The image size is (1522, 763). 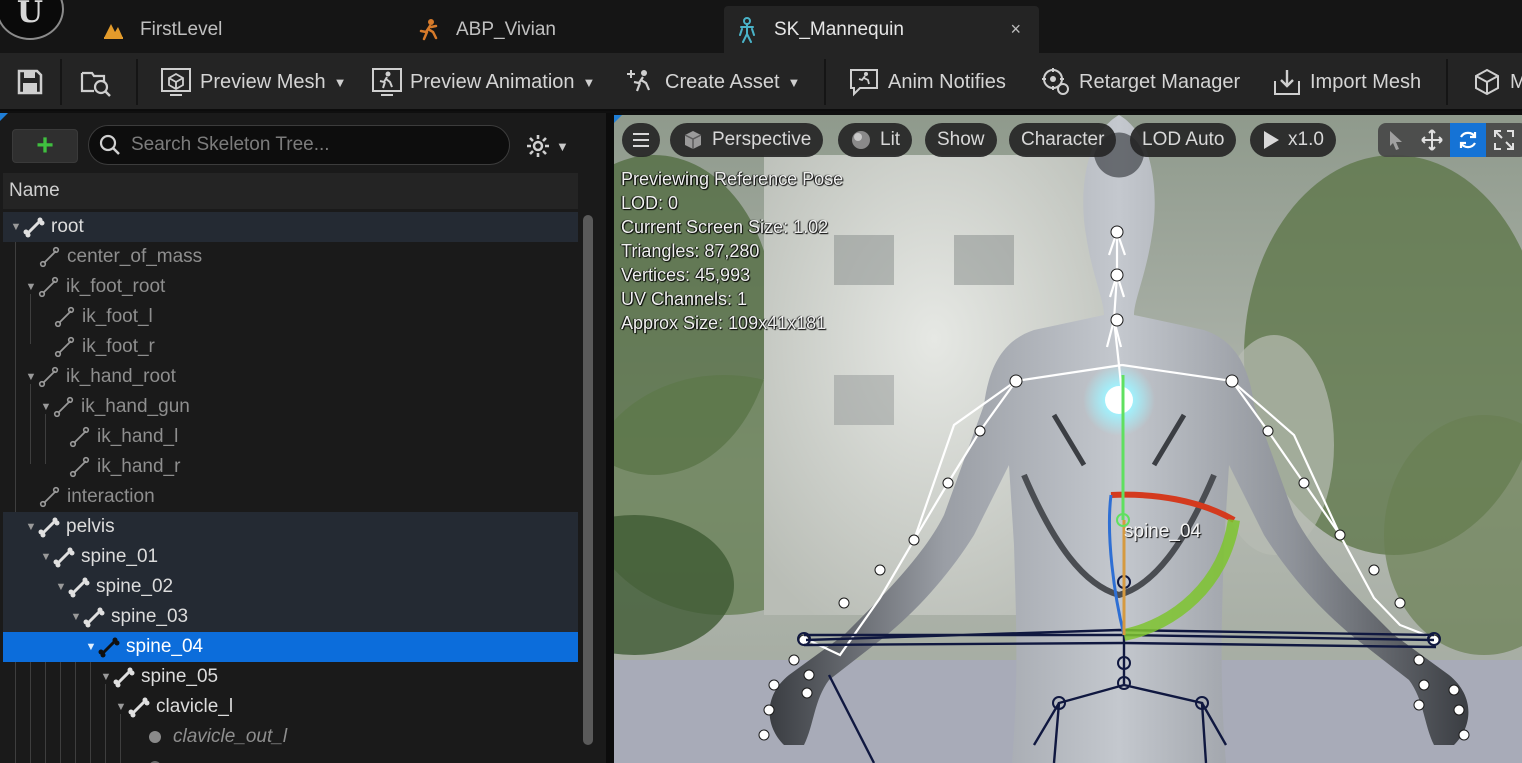 I want to click on tree-row-ik-foot-l: ik_foot_l, so click(x=290, y=317).